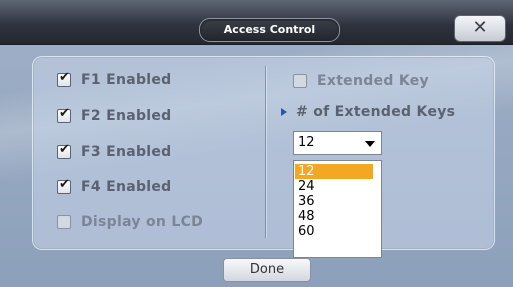 This screenshot has width=513, height=287. I want to click on f2-enabled-label: F2 Enabled, so click(126, 116).